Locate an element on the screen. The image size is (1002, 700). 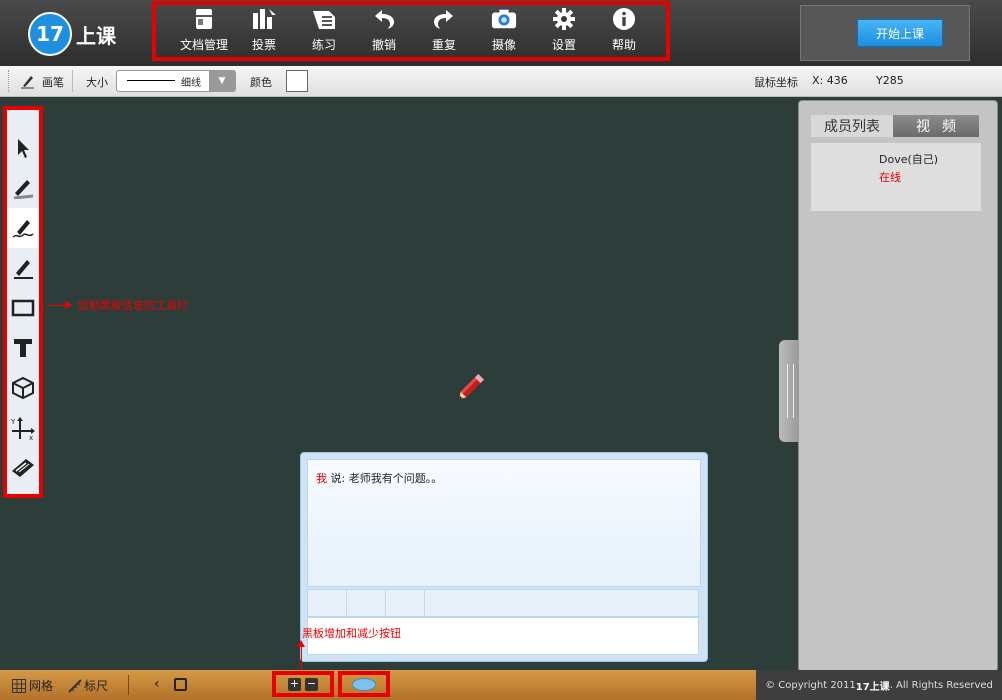
menu-settings: 设置 is located at coordinates (564, 29).